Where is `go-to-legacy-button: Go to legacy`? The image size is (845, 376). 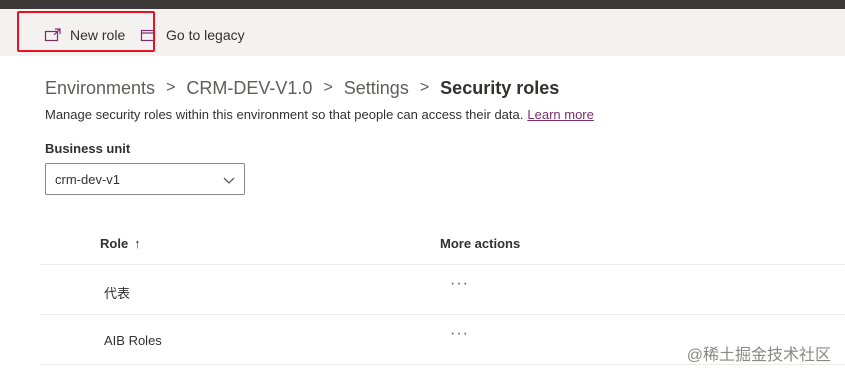 go-to-legacy-button: Go to legacy is located at coordinates (192, 35).